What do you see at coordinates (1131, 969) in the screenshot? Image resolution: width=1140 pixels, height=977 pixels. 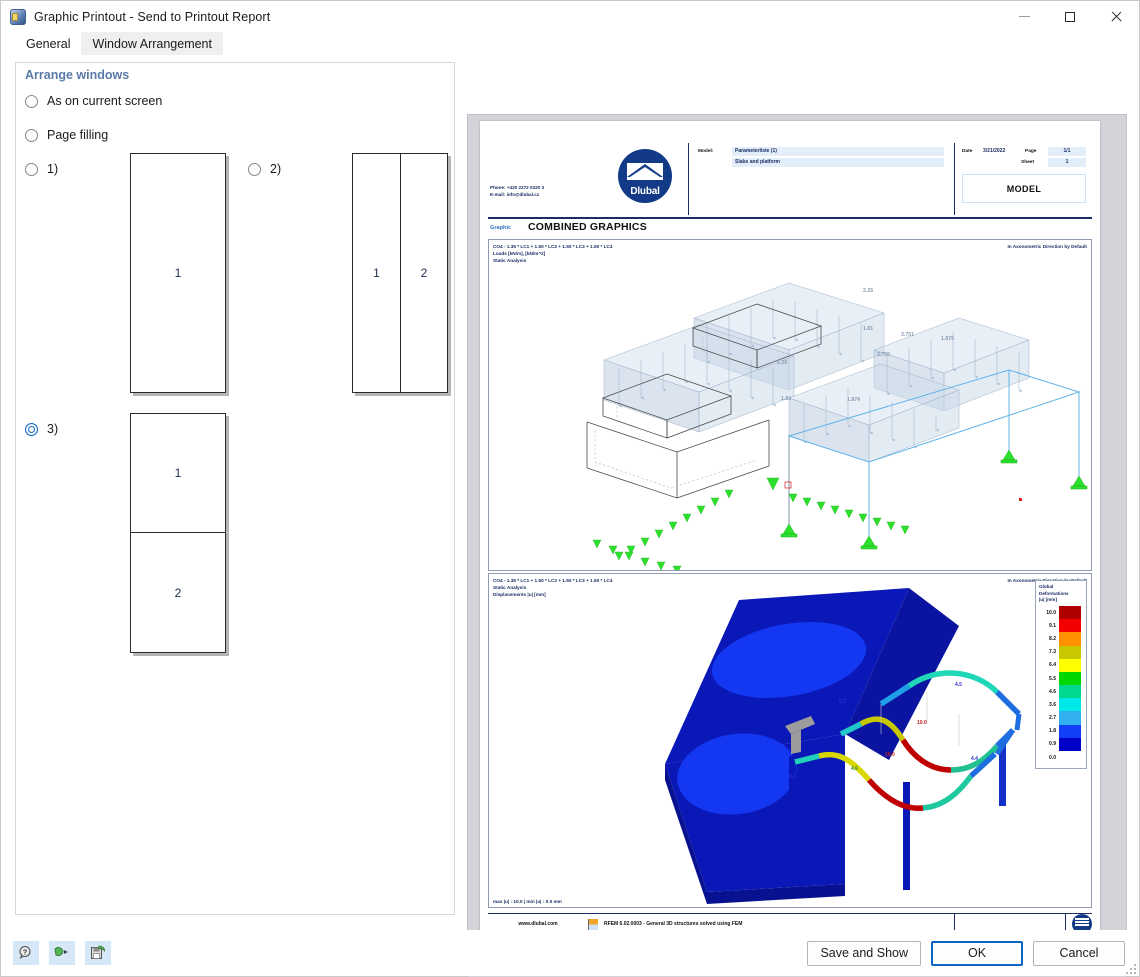 I see `resize-grip` at bounding box center [1131, 969].